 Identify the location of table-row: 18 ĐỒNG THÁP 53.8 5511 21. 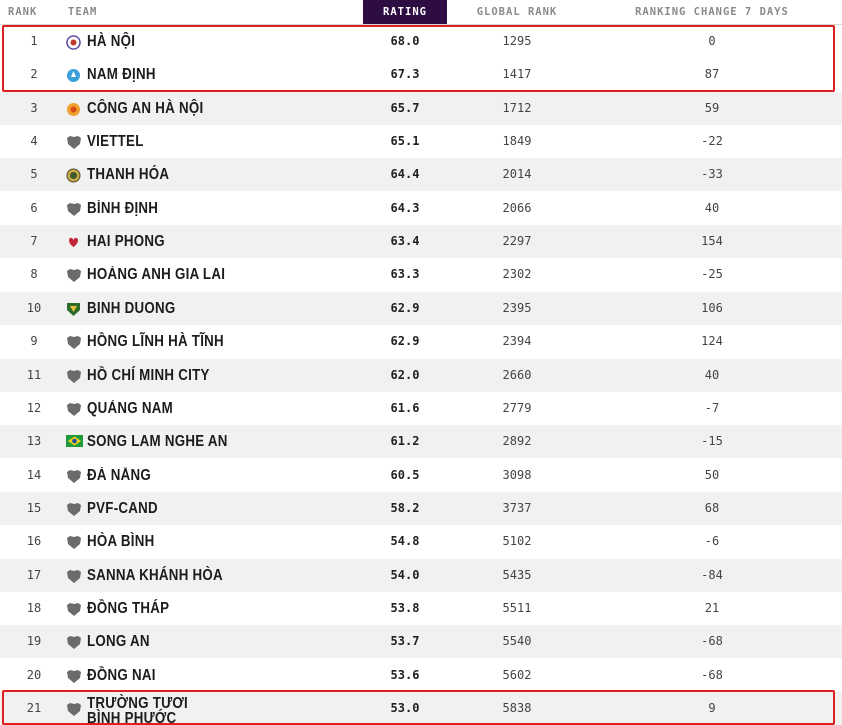
(421, 608).